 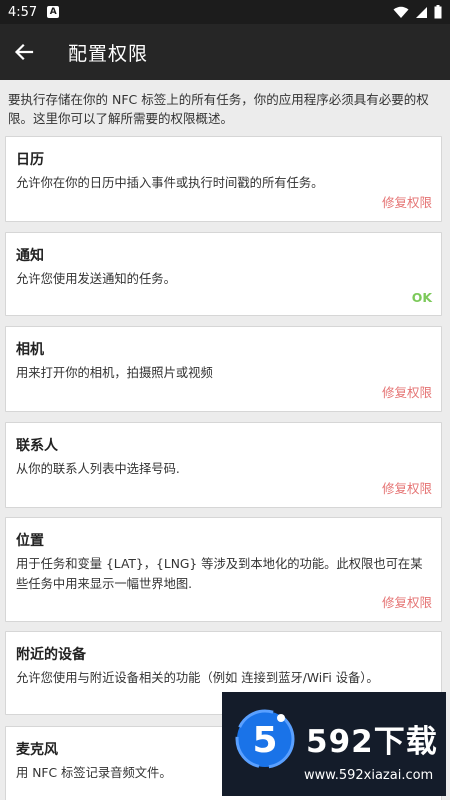 I want to click on card-description: 允许您使用发送通知的任务。, so click(x=96, y=279).